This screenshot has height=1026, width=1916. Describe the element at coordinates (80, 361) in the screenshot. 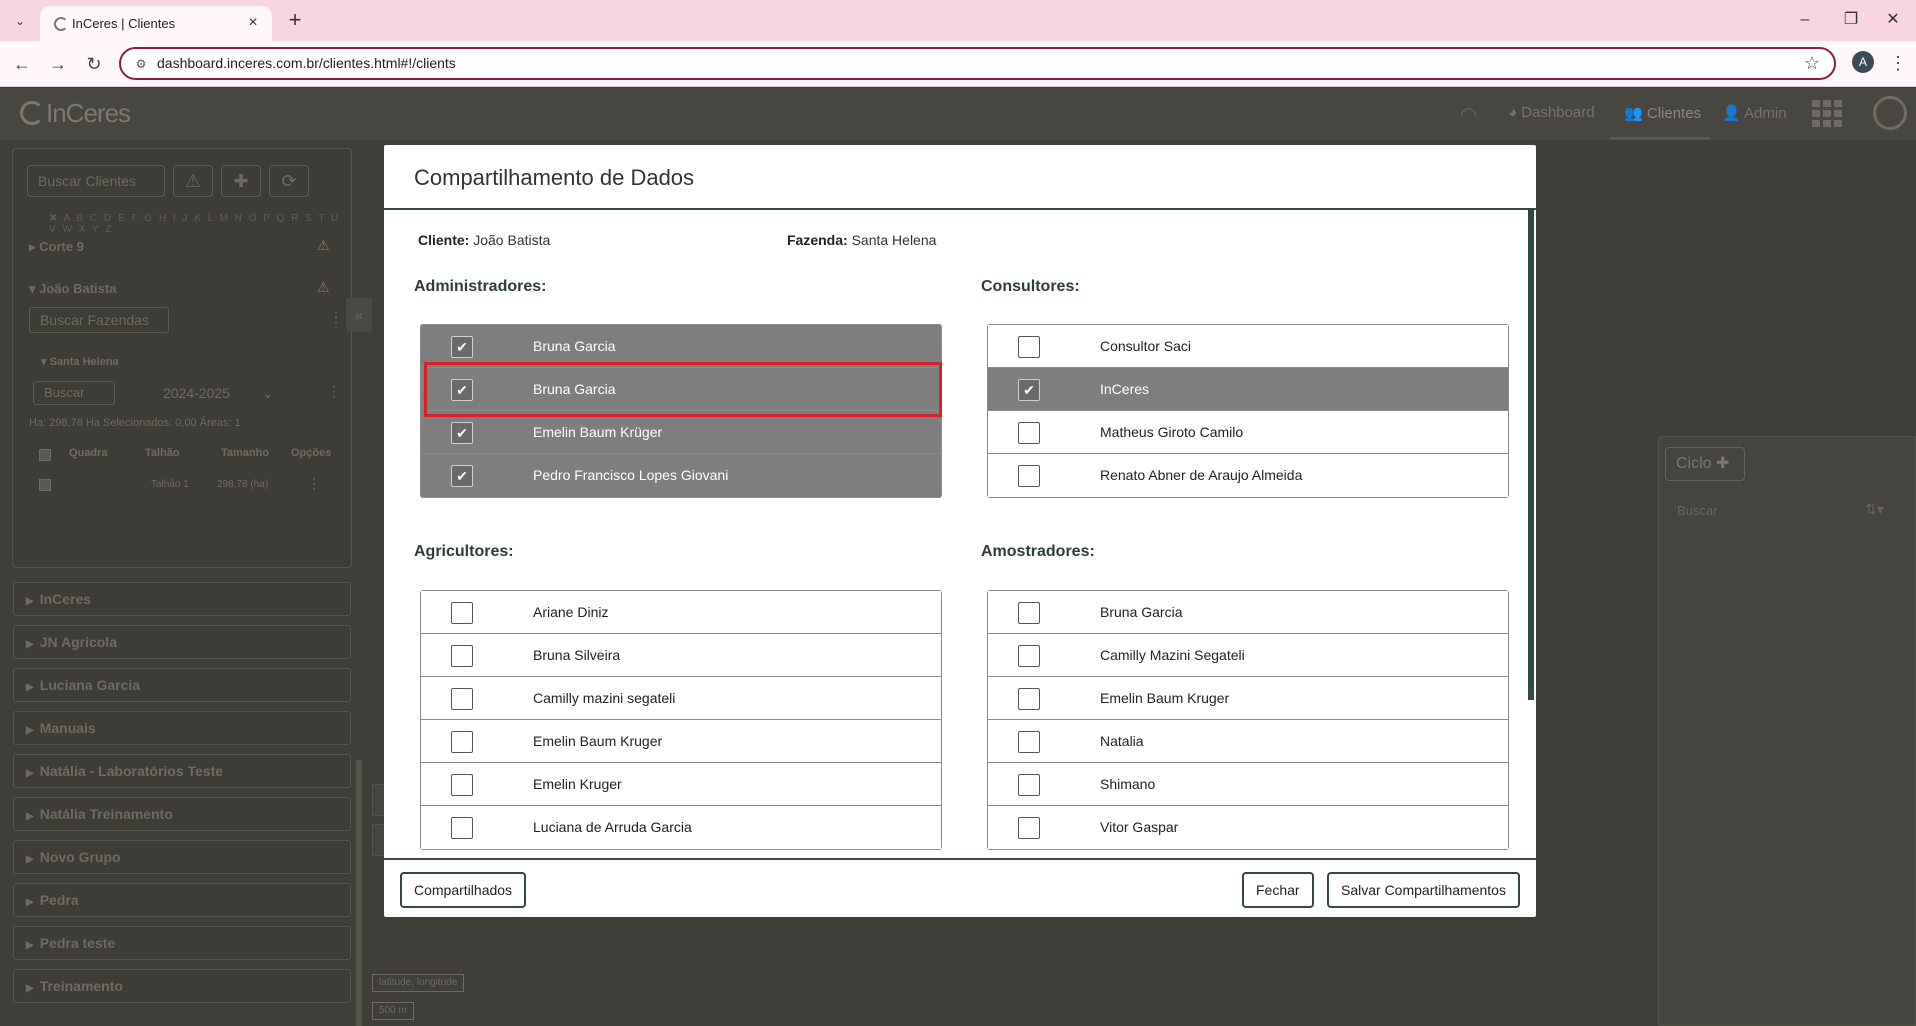

I see `farm-santa-helena: ▾ Santa Helena` at that location.